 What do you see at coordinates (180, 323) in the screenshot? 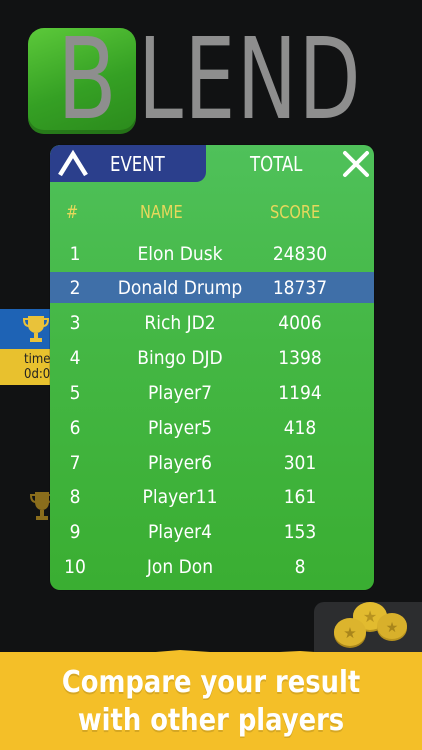
I see `row-player-name: Rich JD2` at bounding box center [180, 323].